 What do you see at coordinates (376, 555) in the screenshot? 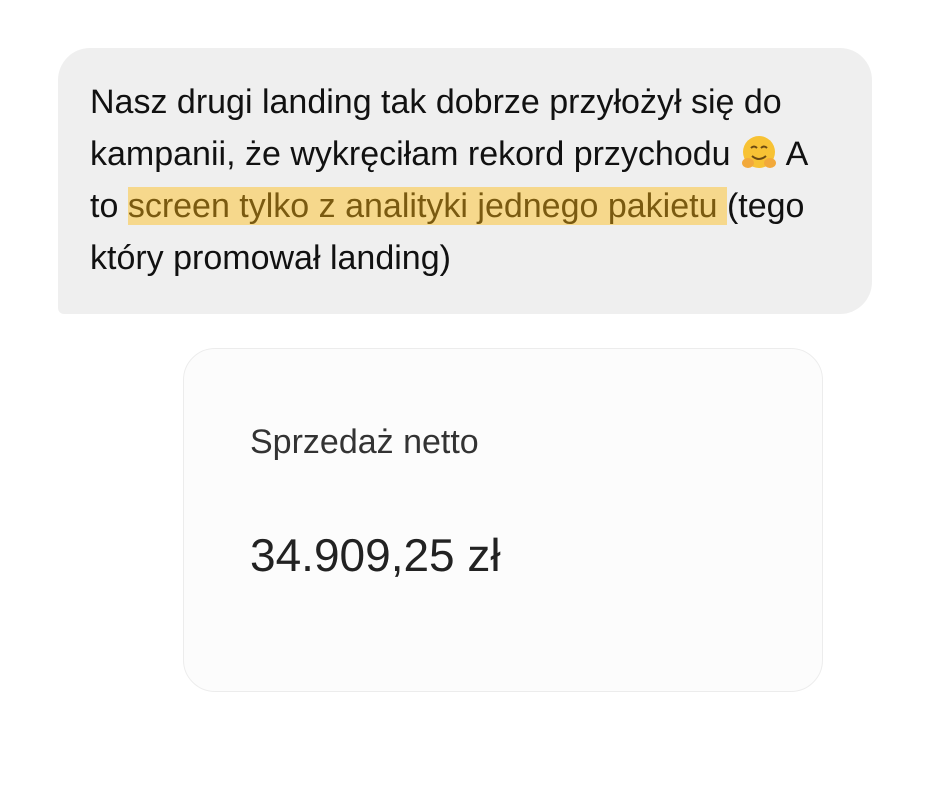
I see `sales-value: 34.909,25 zł` at bounding box center [376, 555].